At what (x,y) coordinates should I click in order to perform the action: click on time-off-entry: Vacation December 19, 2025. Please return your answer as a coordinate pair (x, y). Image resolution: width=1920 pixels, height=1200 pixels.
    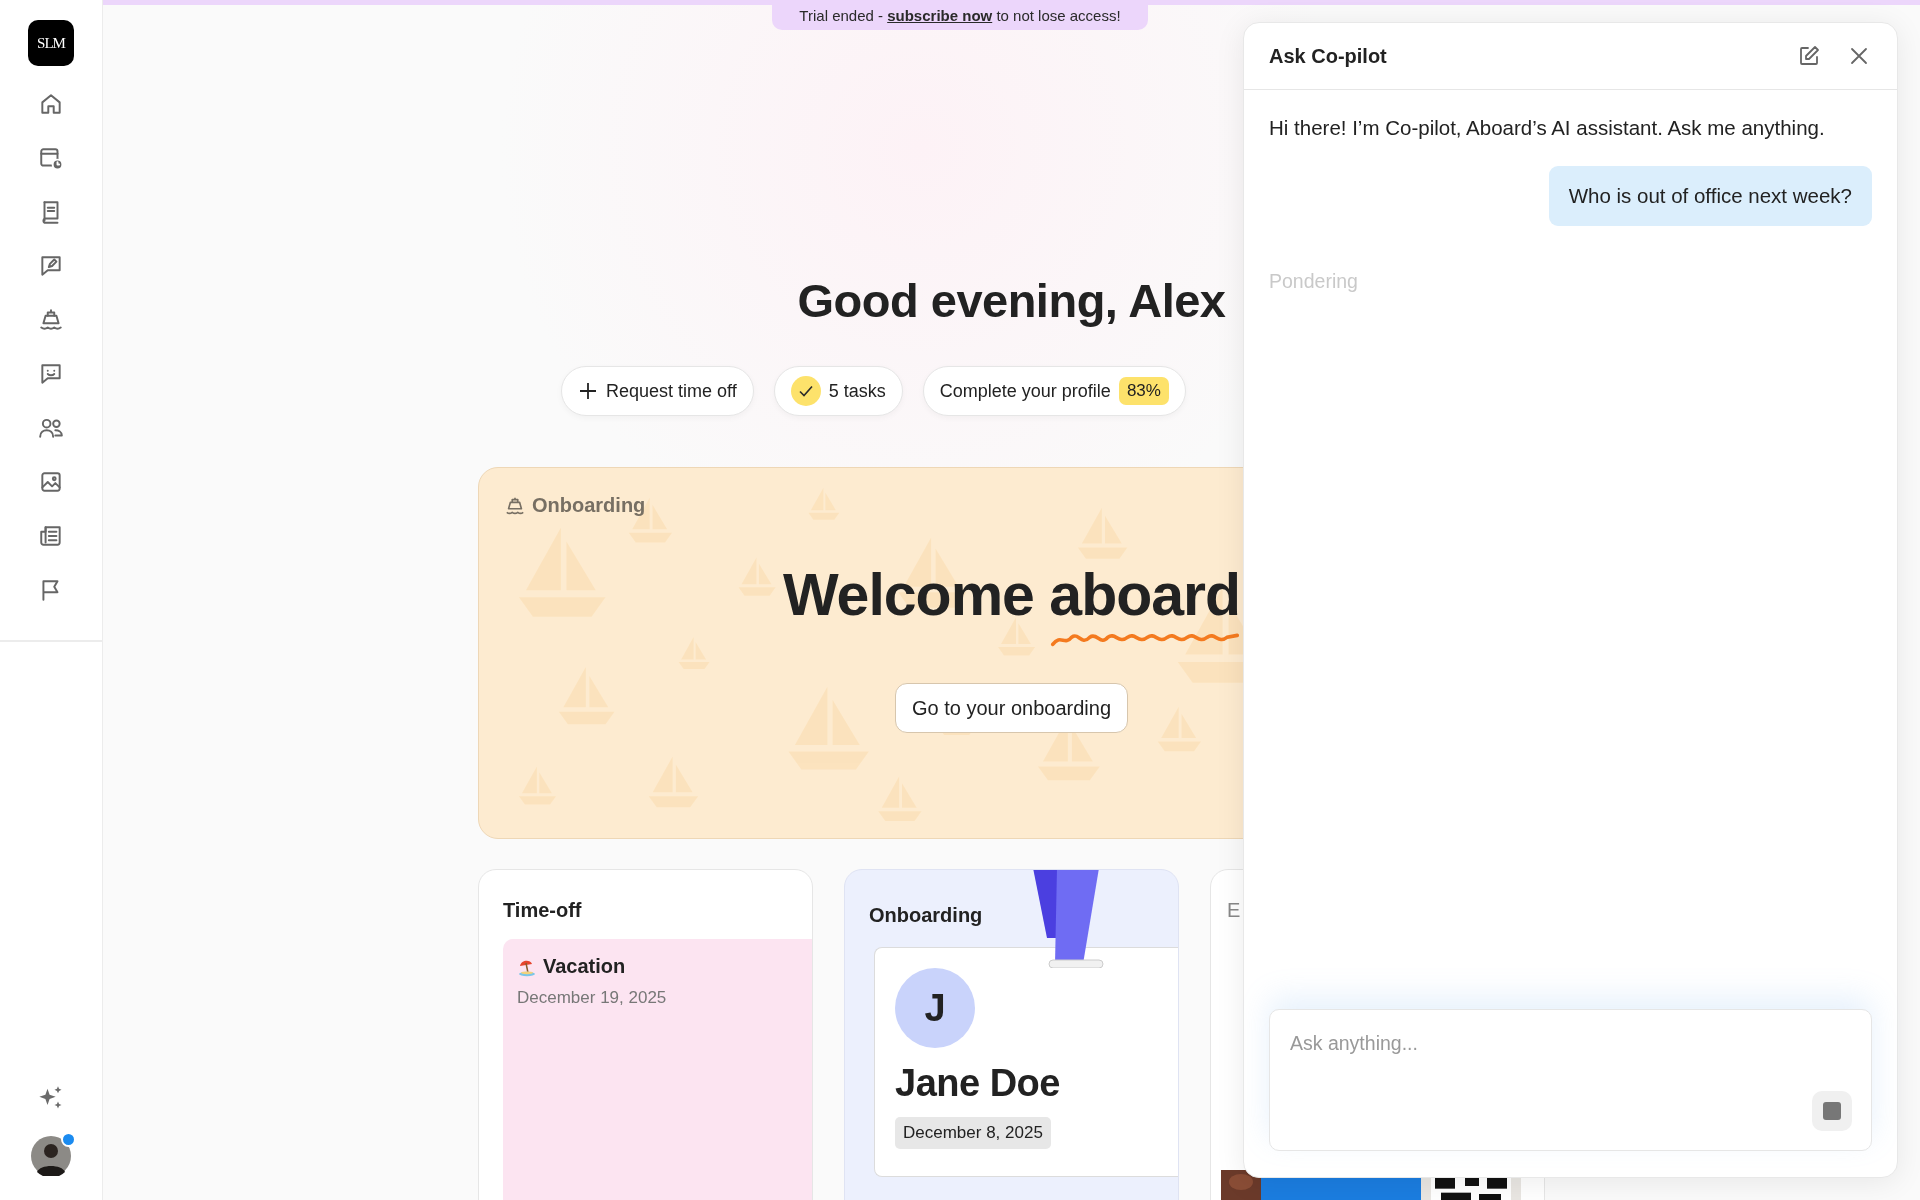
    Looking at the image, I should click on (657, 1069).